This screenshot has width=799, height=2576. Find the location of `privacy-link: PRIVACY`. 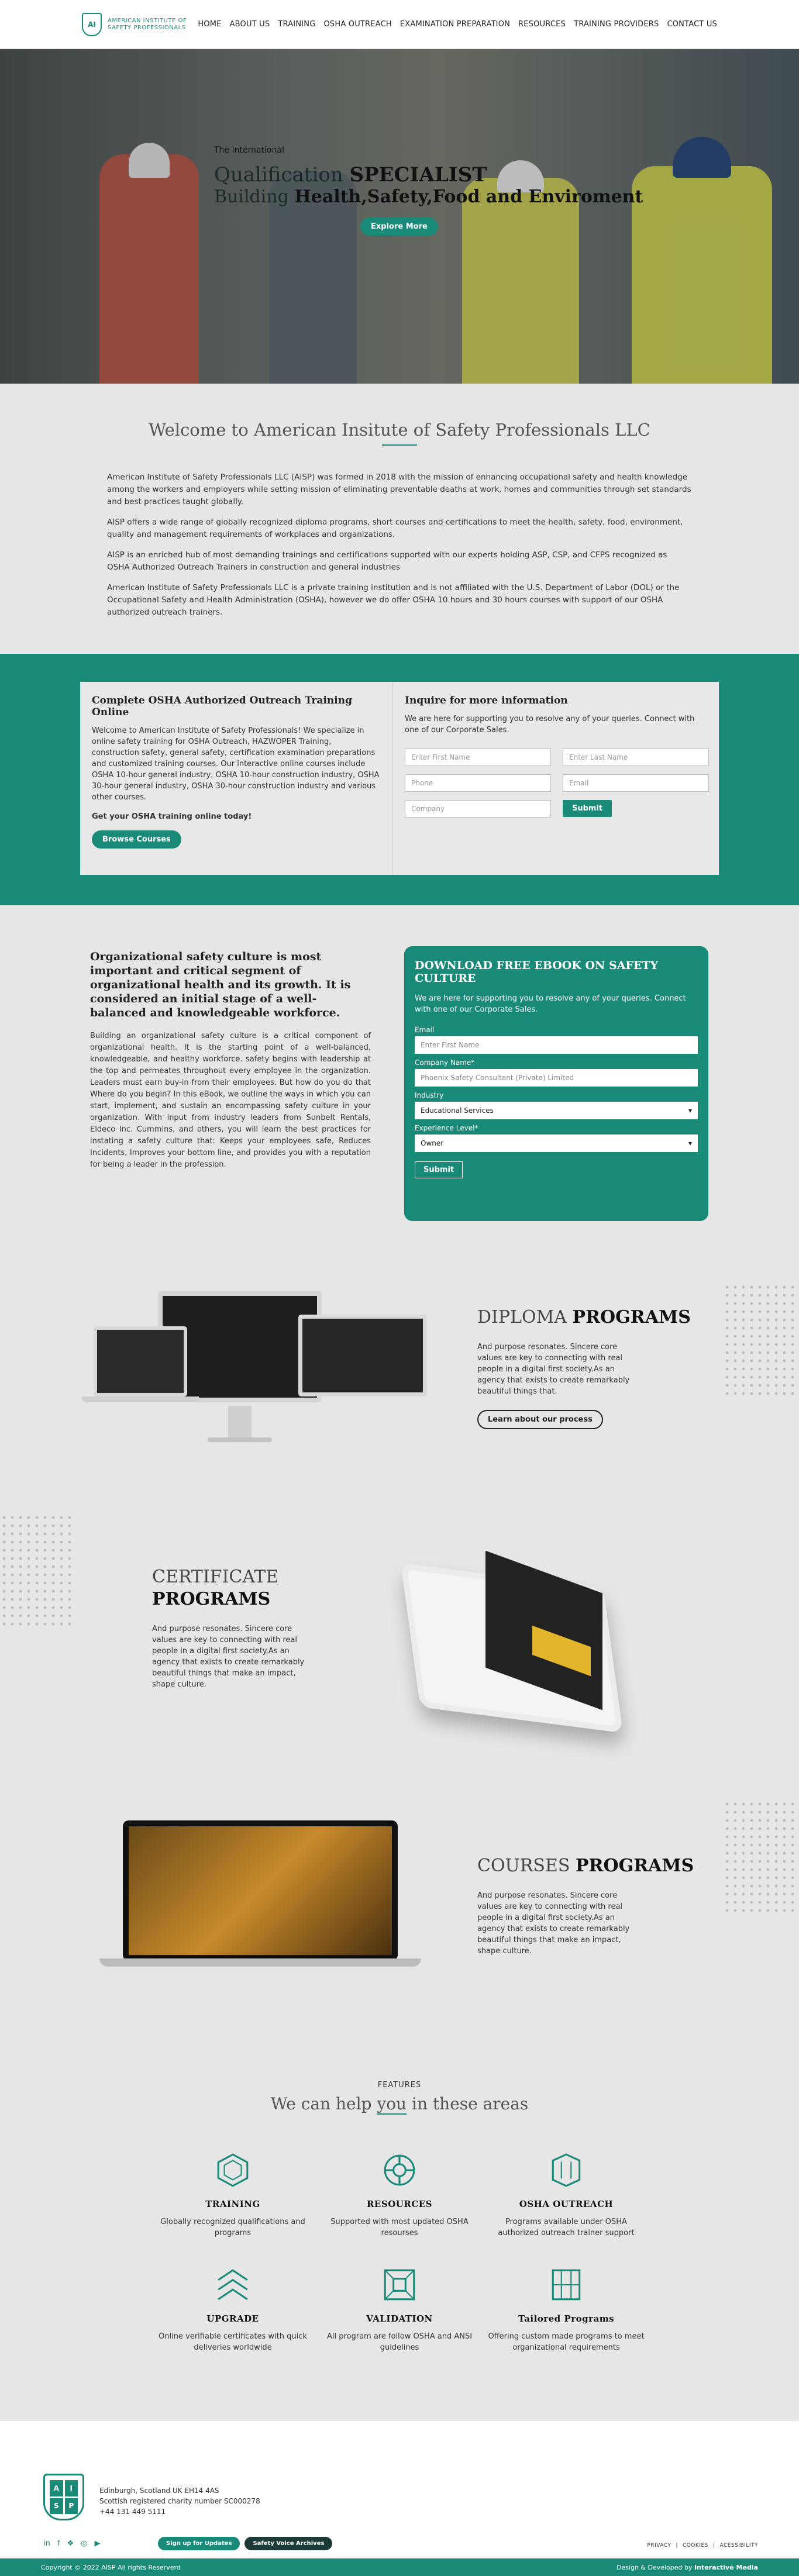

privacy-link: PRIVACY is located at coordinates (659, 2546).